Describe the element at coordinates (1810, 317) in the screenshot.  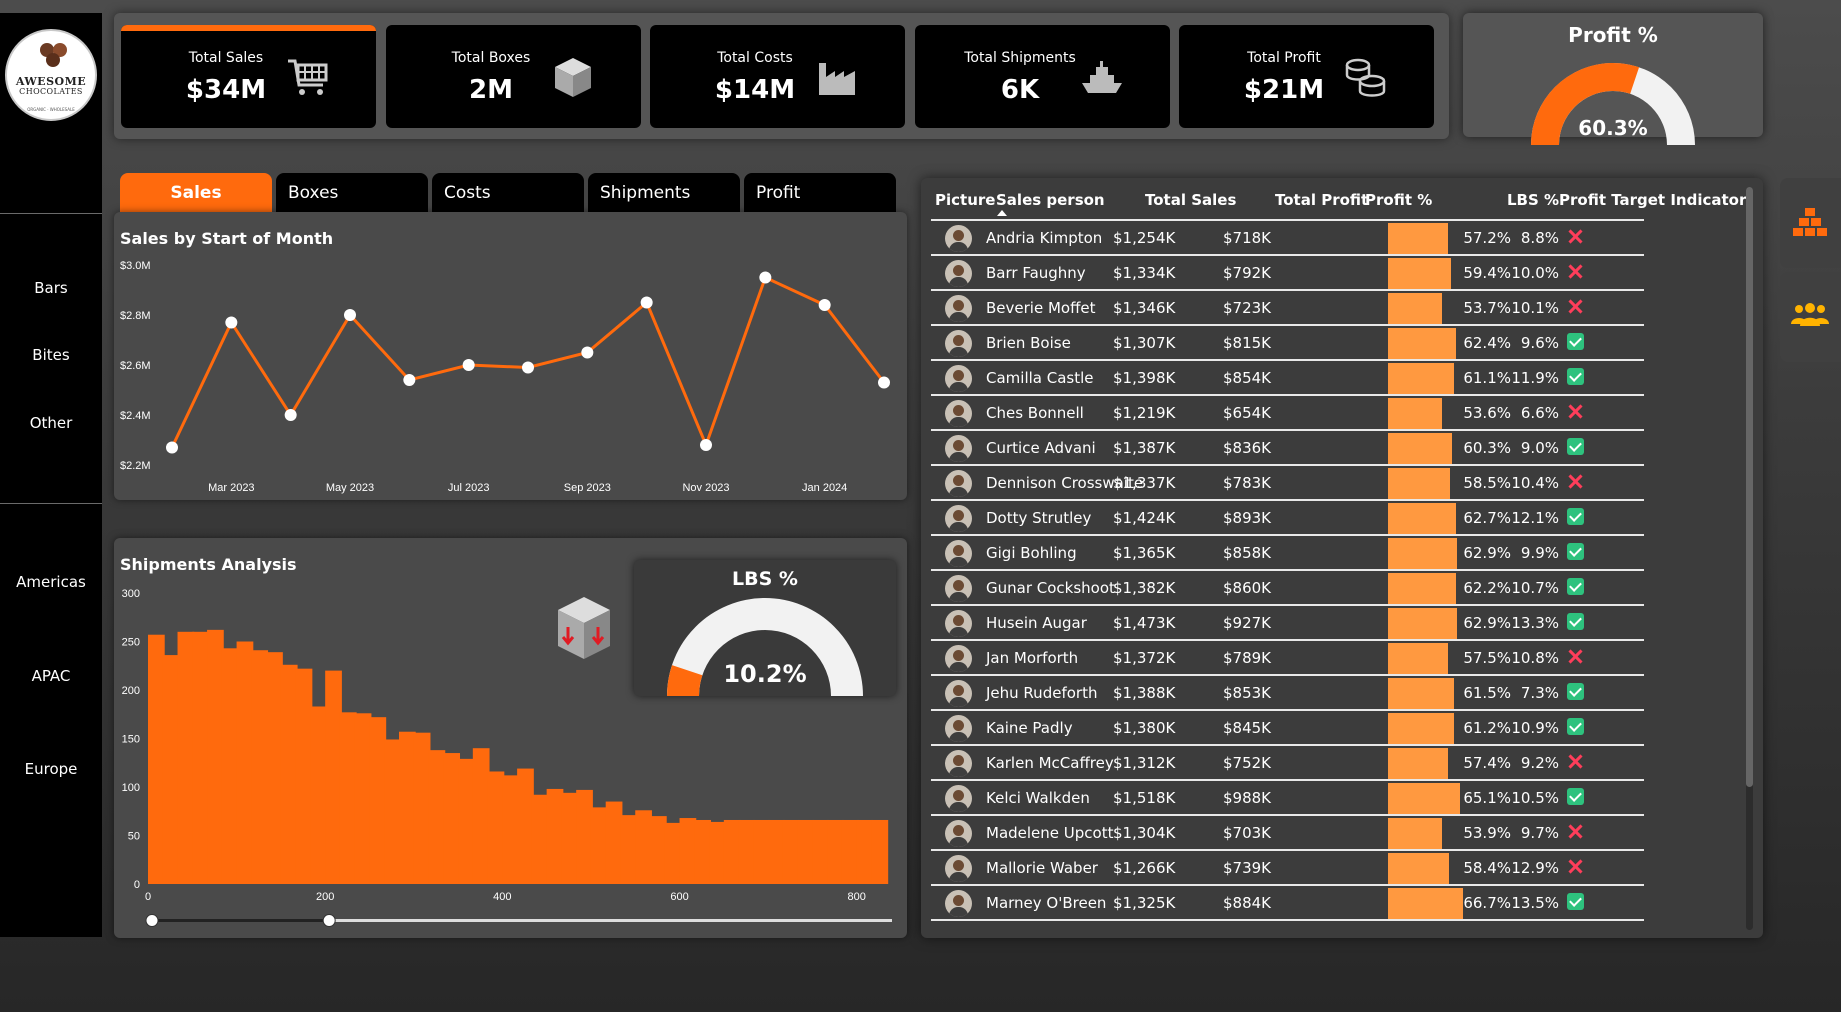
I see `people-group-button` at that location.